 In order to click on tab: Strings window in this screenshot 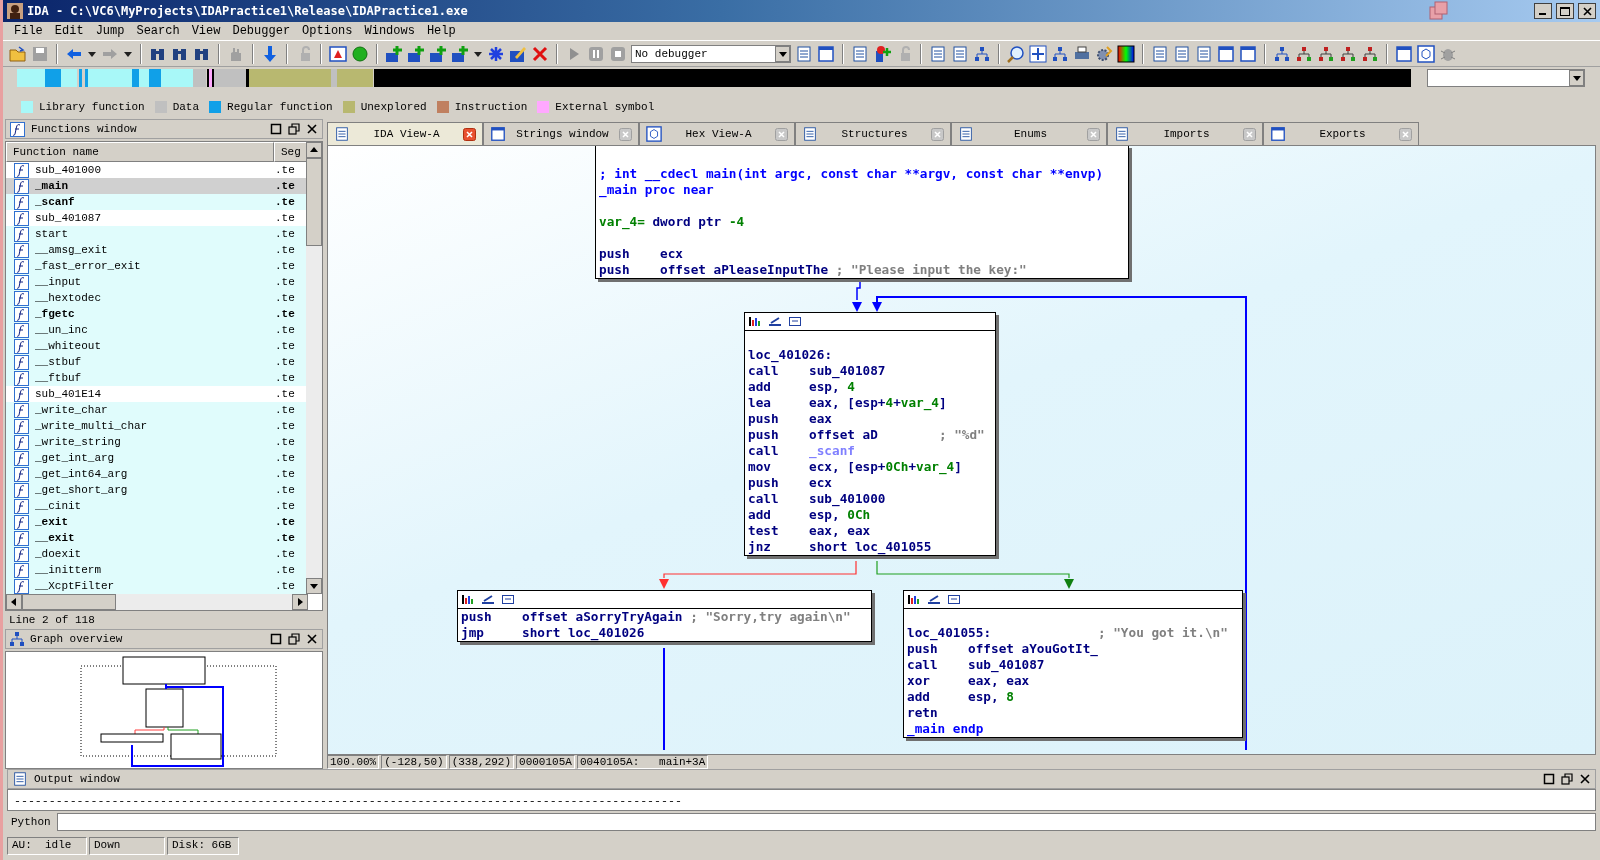, I will do `click(561, 133)`.